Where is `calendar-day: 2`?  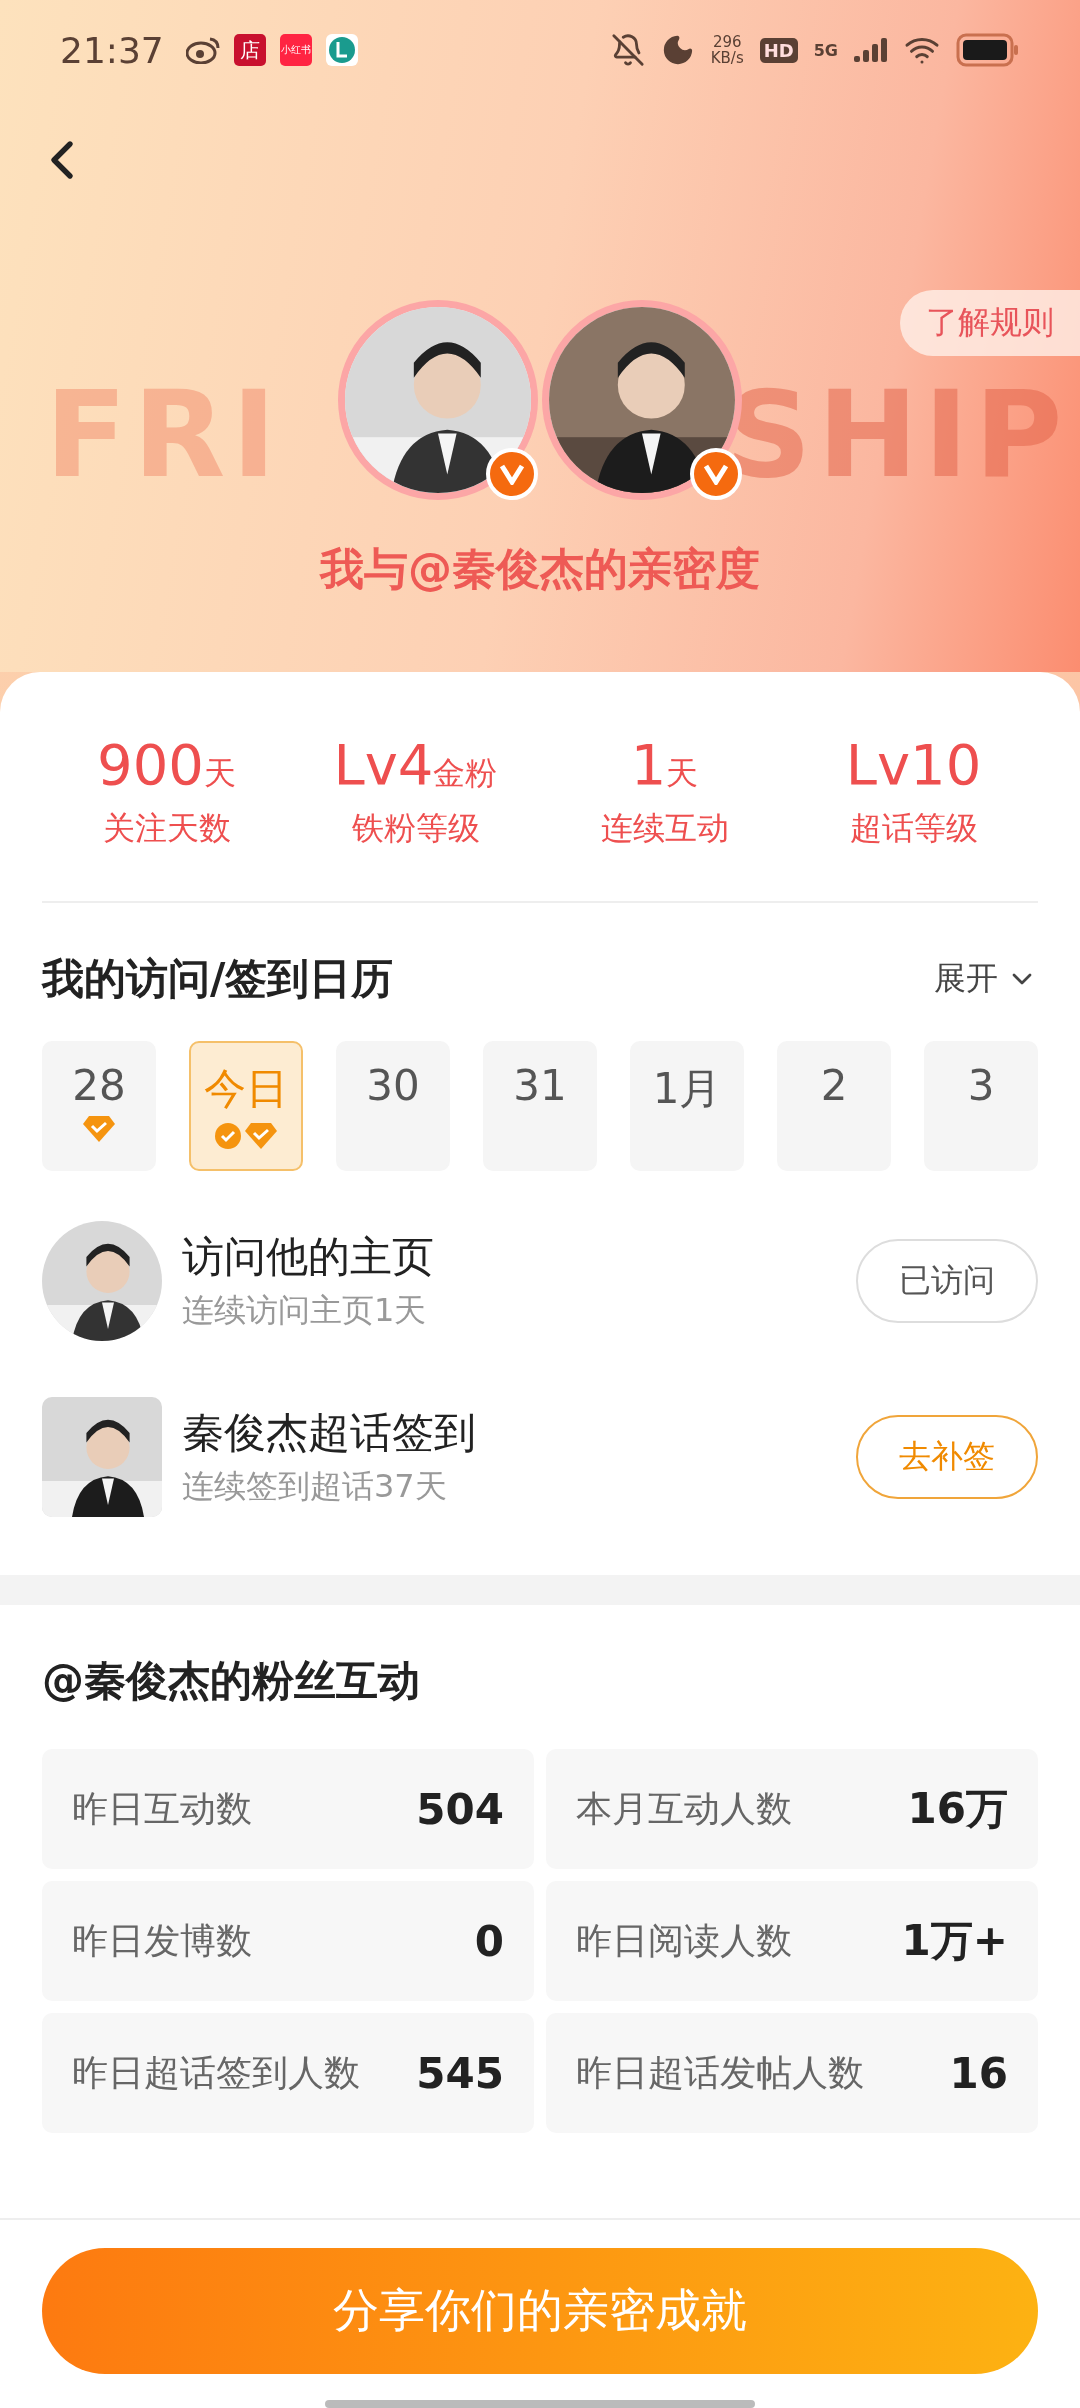
calendar-day: 2 is located at coordinates (834, 1106).